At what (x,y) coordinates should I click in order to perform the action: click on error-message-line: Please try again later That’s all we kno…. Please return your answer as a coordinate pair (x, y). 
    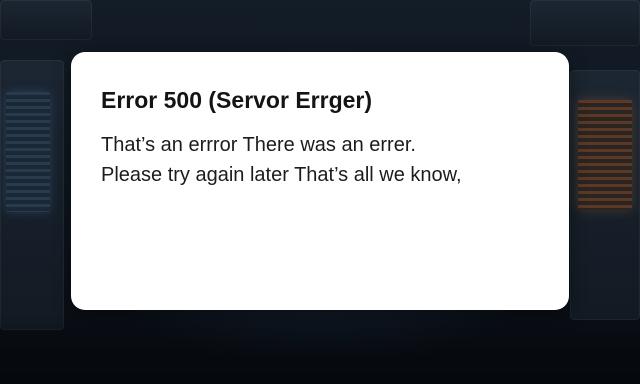
    Looking at the image, I should click on (281, 175).